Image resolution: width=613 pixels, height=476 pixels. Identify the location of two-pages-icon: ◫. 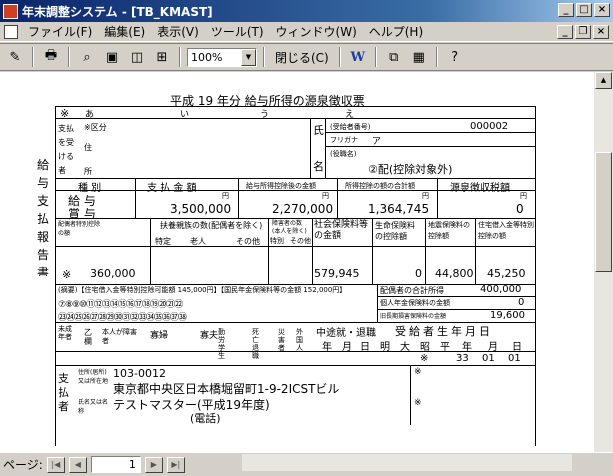
(137, 57).